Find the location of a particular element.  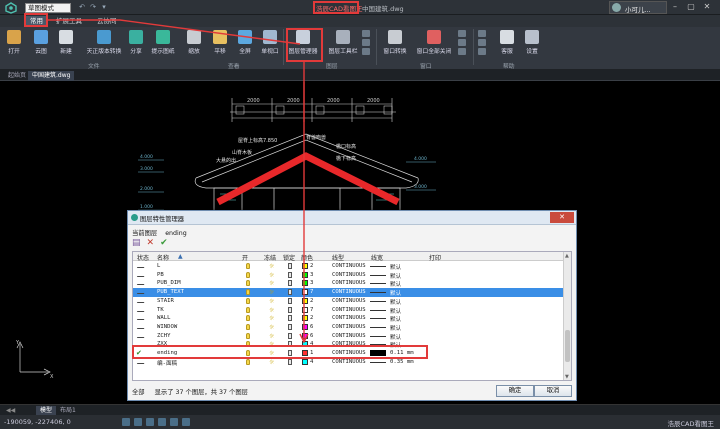

snap-icon is located at coordinates (126, 422).